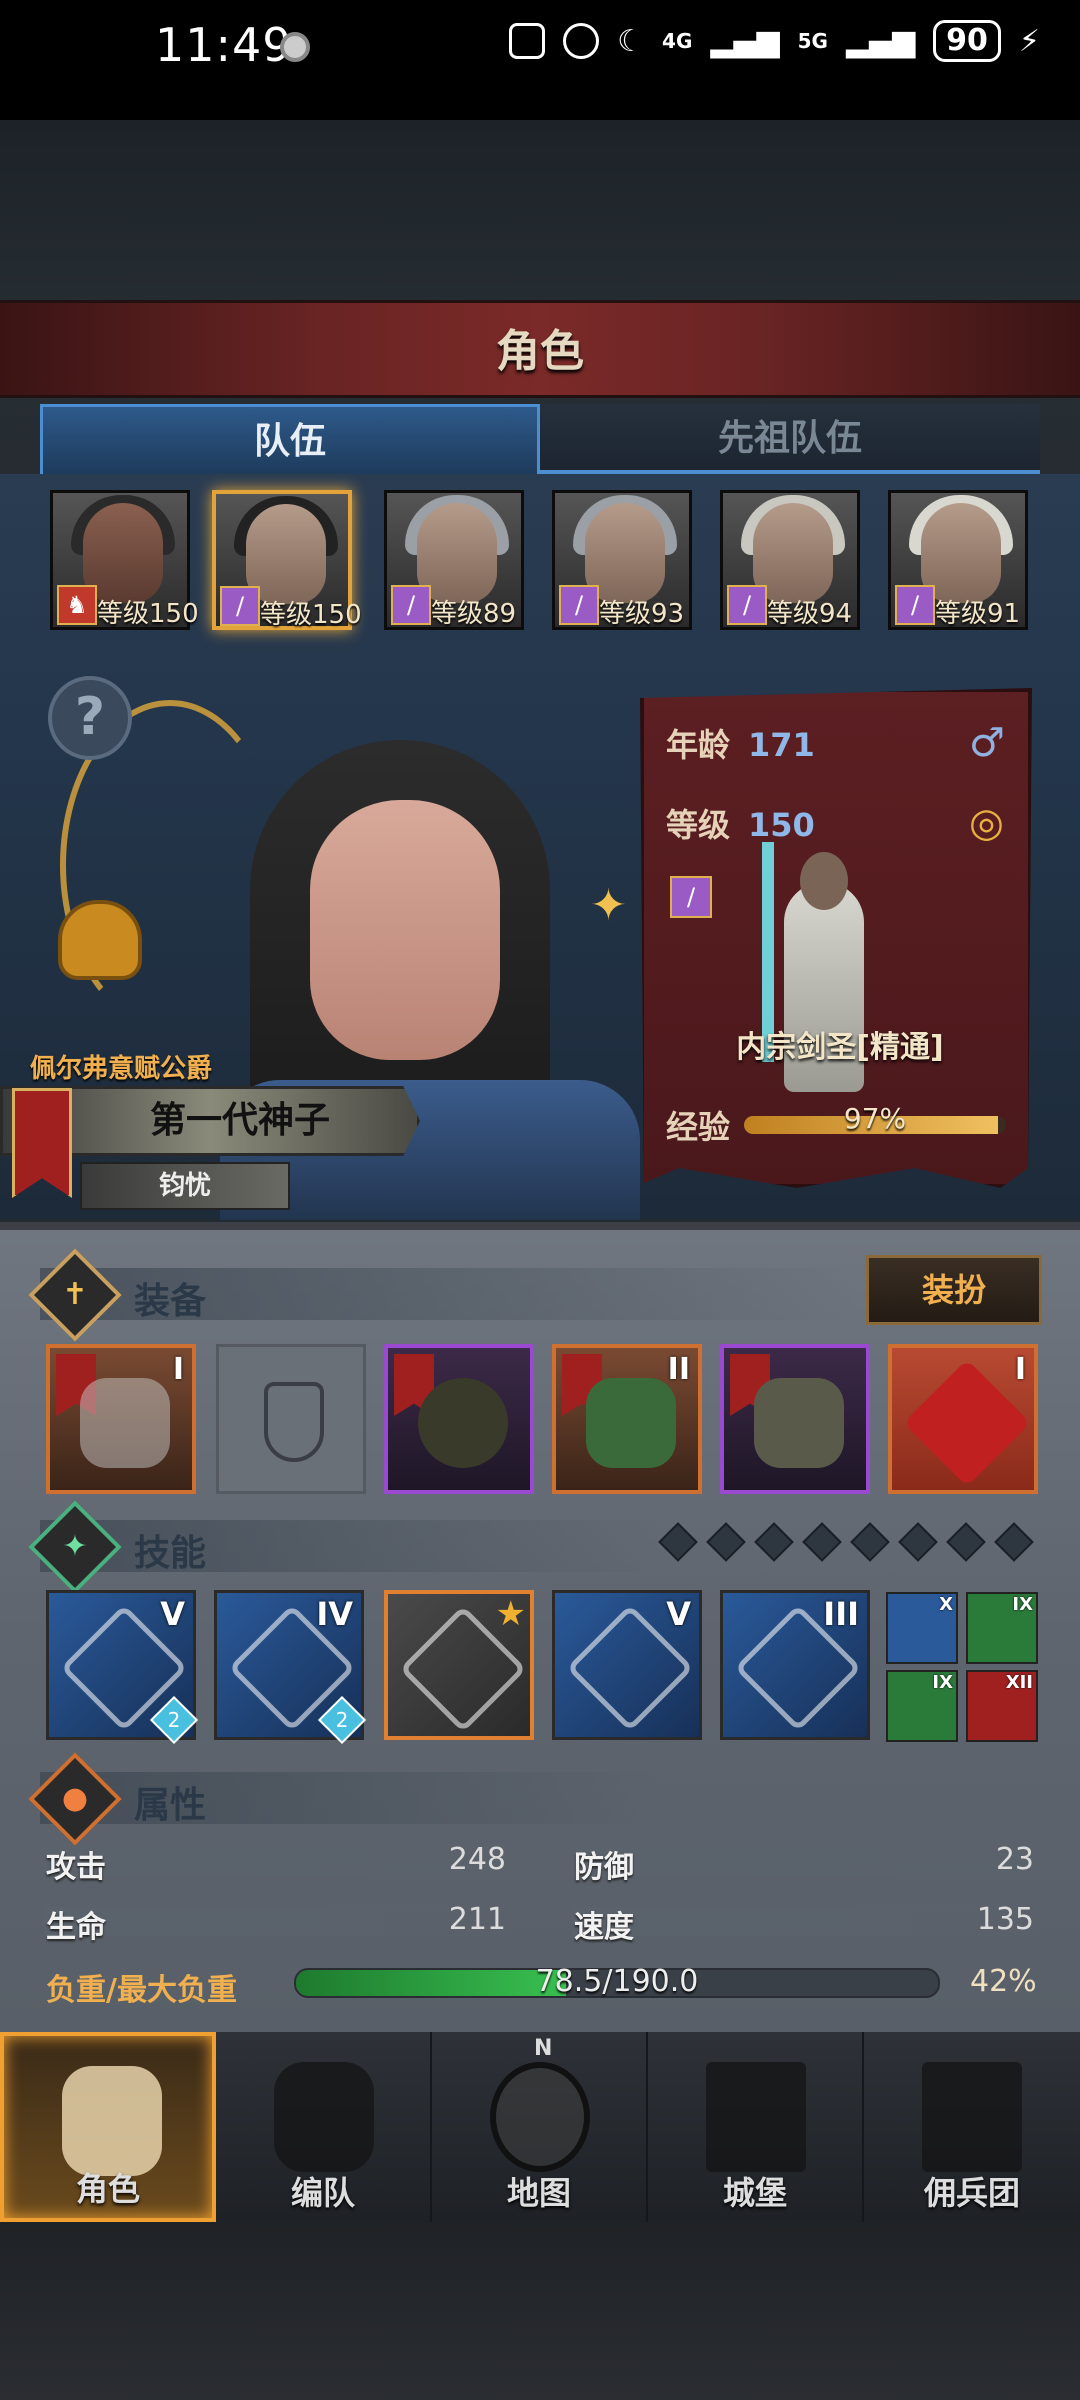  I want to click on nav-mercenary: 佣兵团, so click(972, 2127).